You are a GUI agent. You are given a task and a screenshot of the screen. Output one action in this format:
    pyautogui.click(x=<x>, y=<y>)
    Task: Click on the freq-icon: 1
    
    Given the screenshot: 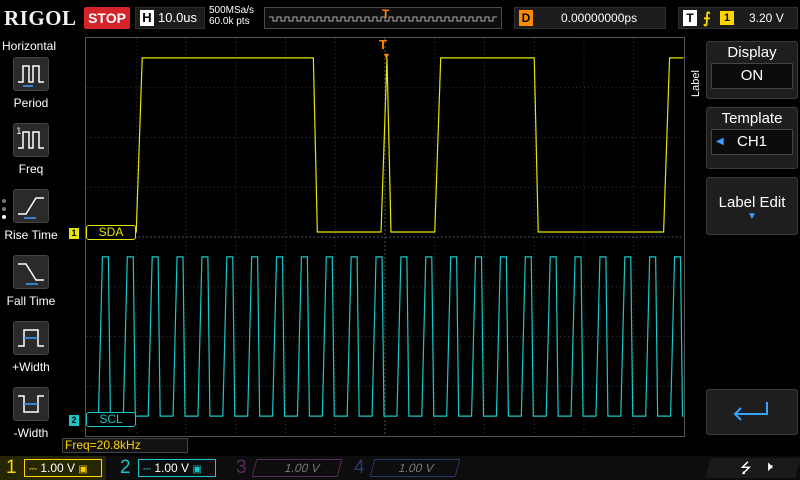 What is the action you would take?
    pyautogui.click(x=31, y=140)
    